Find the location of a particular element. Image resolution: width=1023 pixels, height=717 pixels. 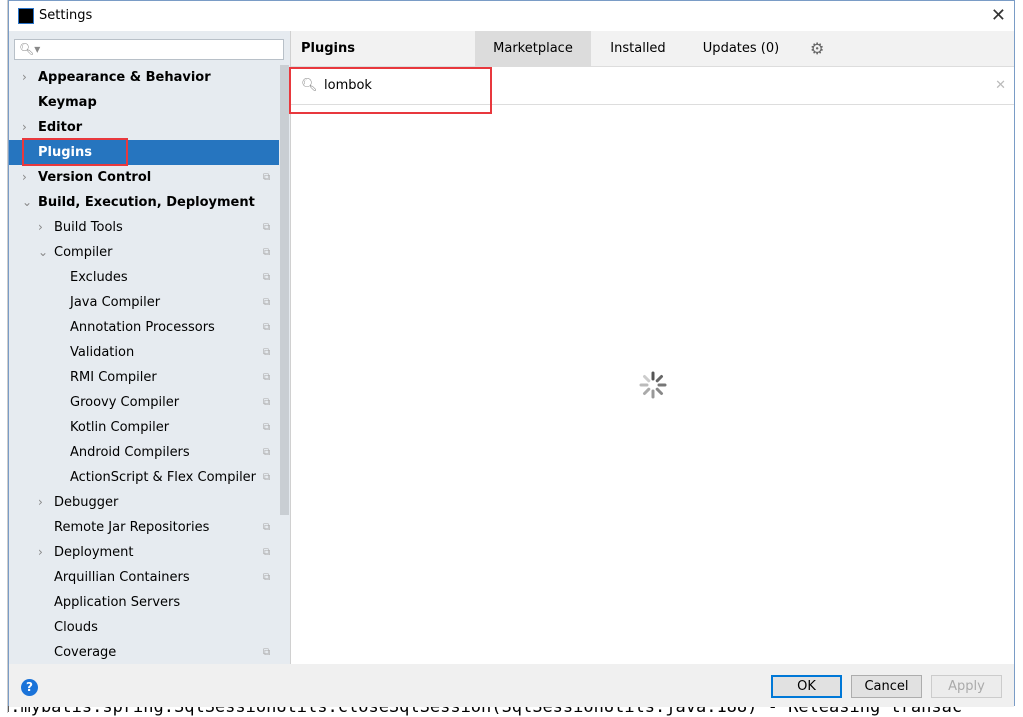

tab-marketplace: Marketplace is located at coordinates (533, 49).